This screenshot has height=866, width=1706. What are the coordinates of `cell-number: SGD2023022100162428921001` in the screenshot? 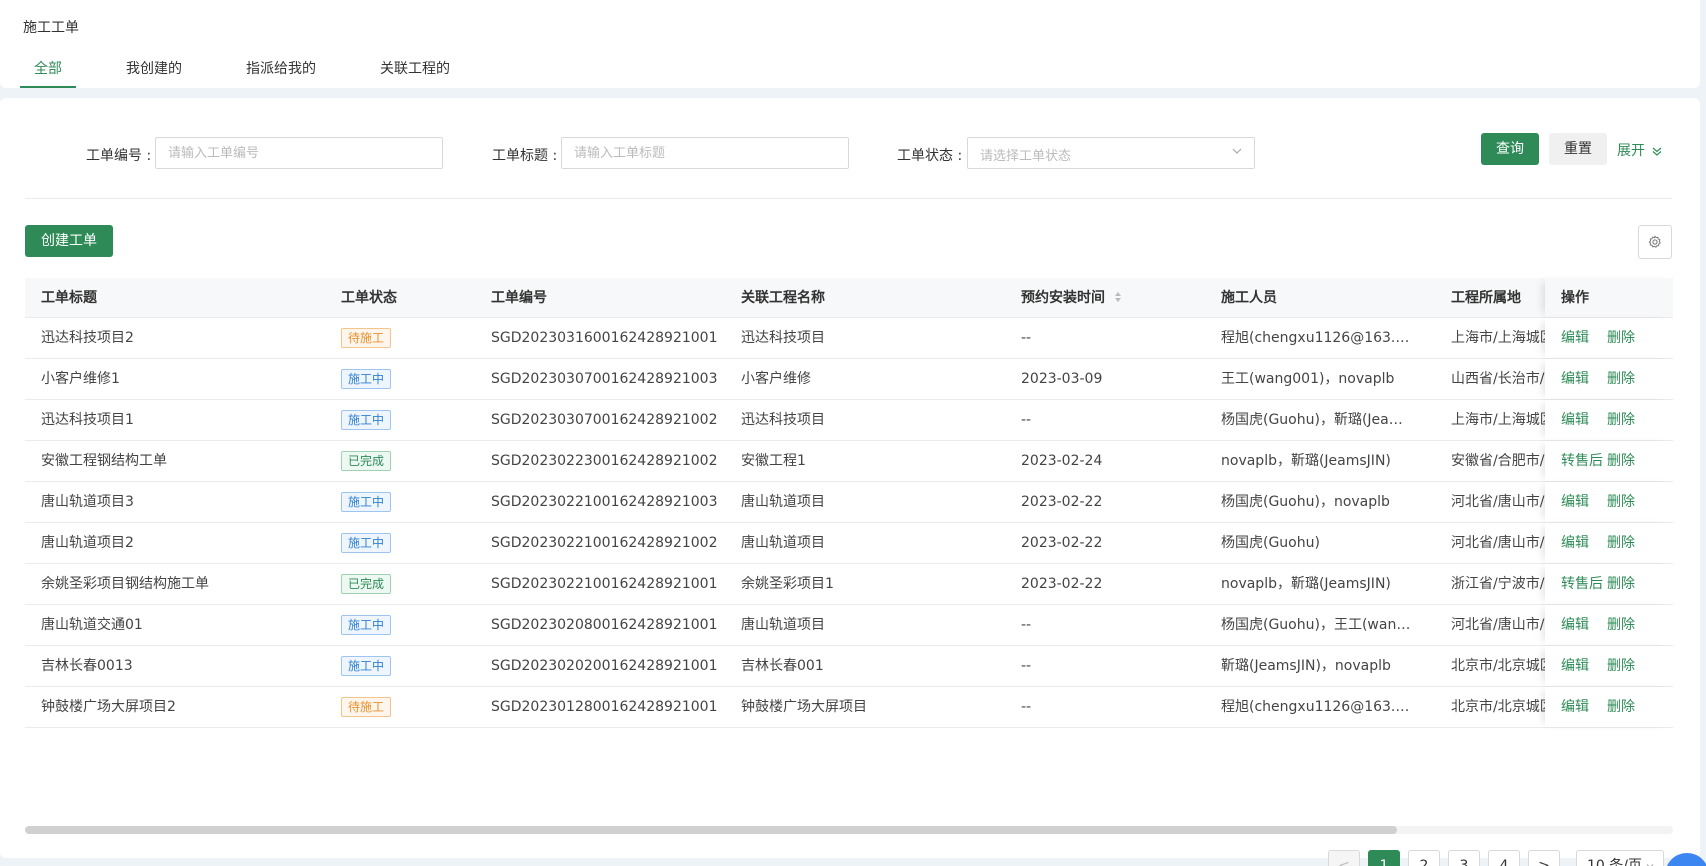 It's located at (604, 584).